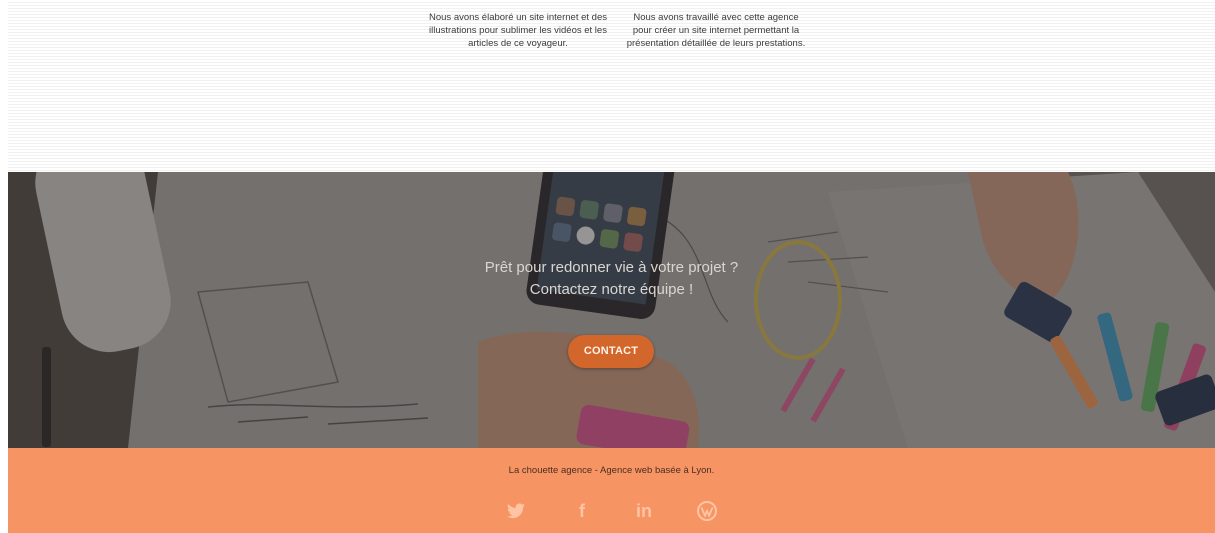 This screenshot has height=533, width=1215. What do you see at coordinates (707, 511) in the screenshot?
I see `wordpress-icon` at bounding box center [707, 511].